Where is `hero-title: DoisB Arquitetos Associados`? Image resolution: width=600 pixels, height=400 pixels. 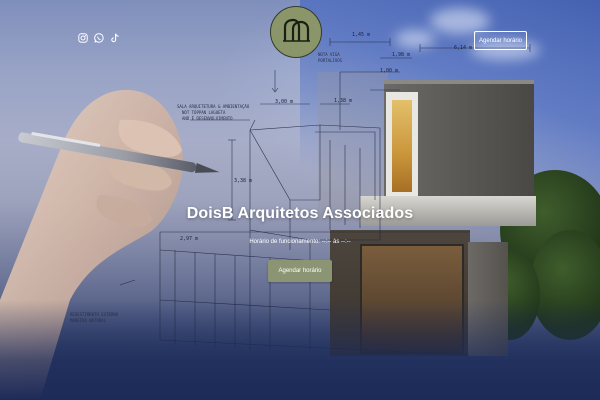
hero-title: DoisB Arquitetos Associados is located at coordinates (300, 213).